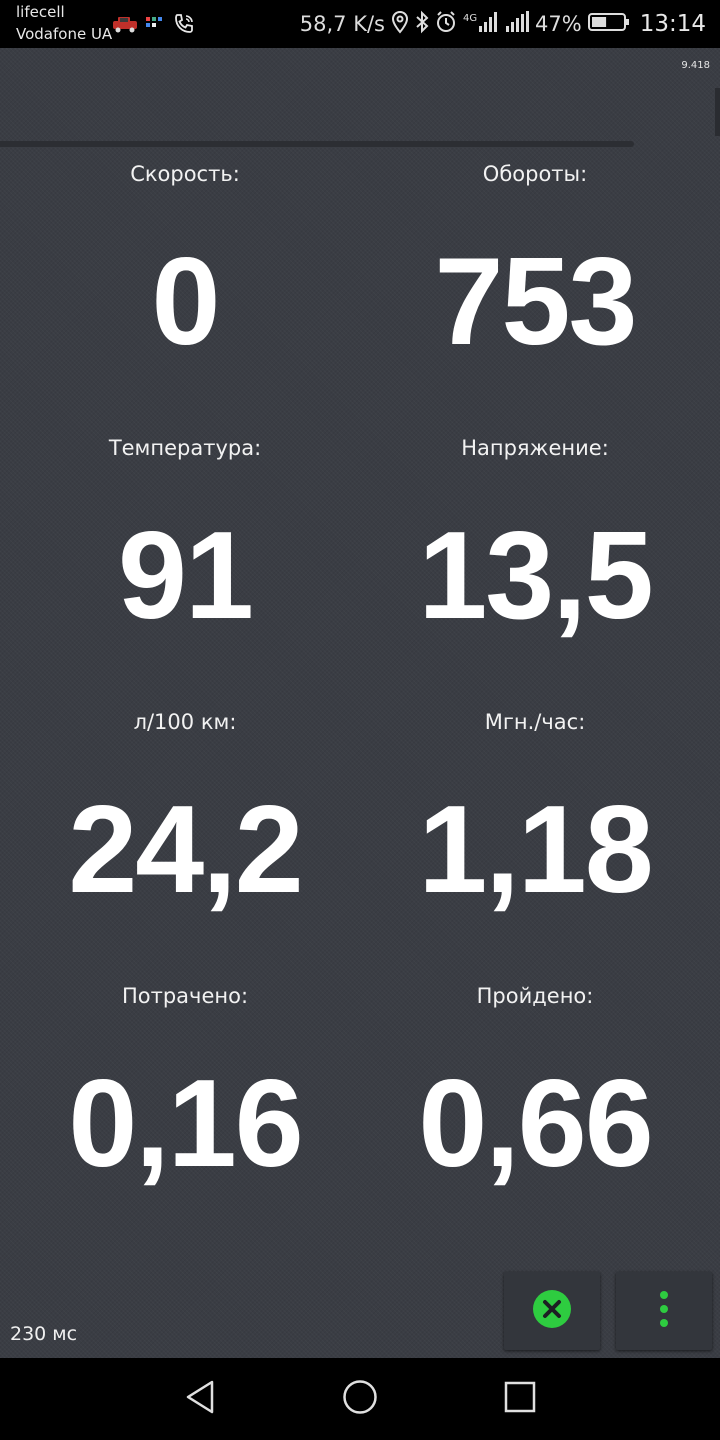 The image size is (720, 1440). I want to click on sim-icon, so click(155, 26).